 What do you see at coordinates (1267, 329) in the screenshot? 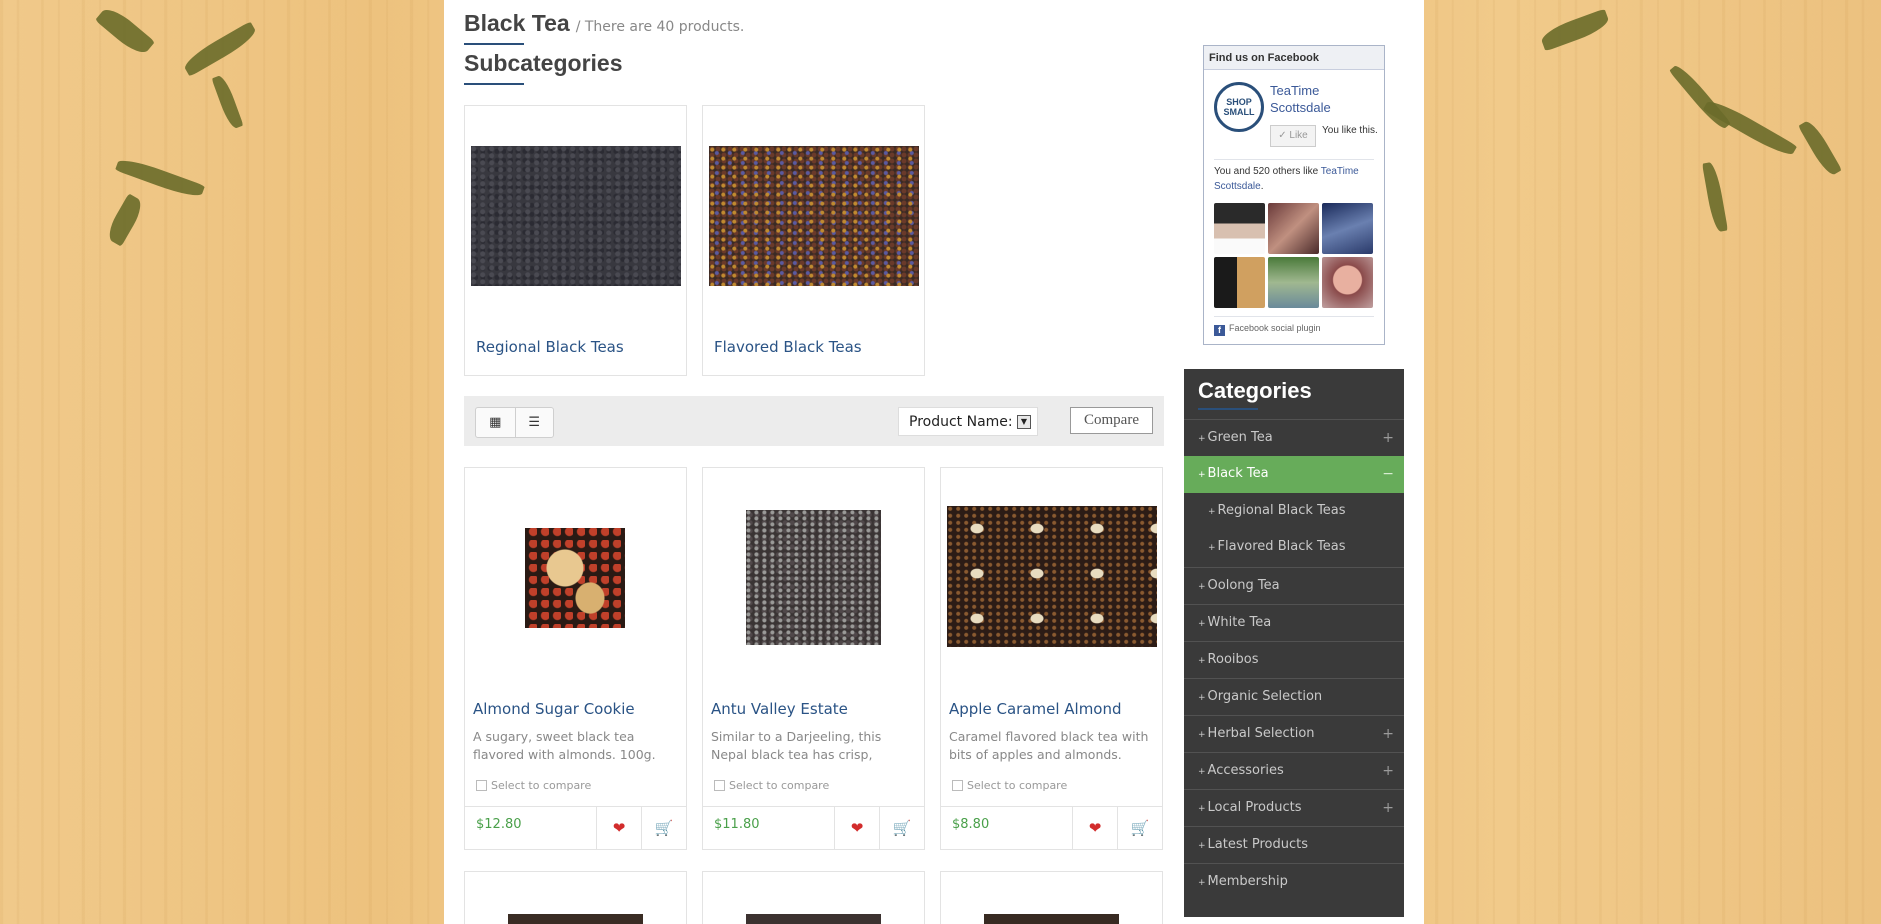
I see `facebook-plugin-credit: f Facebook social plugin` at bounding box center [1267, 329].